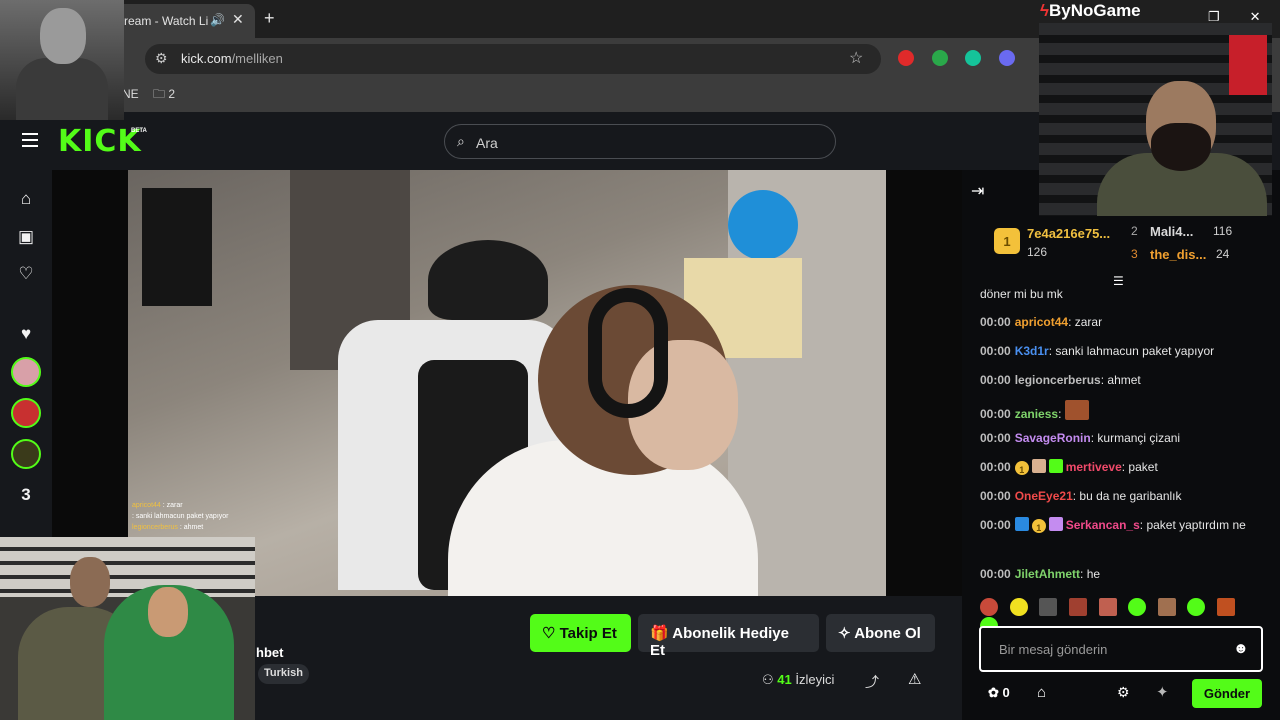 Image resolution: width=1280 pixels, height=720 pixels. Describe the element at coordinates (1227, 693) in the screenshot. I see `send-button: Gönder` at that location.